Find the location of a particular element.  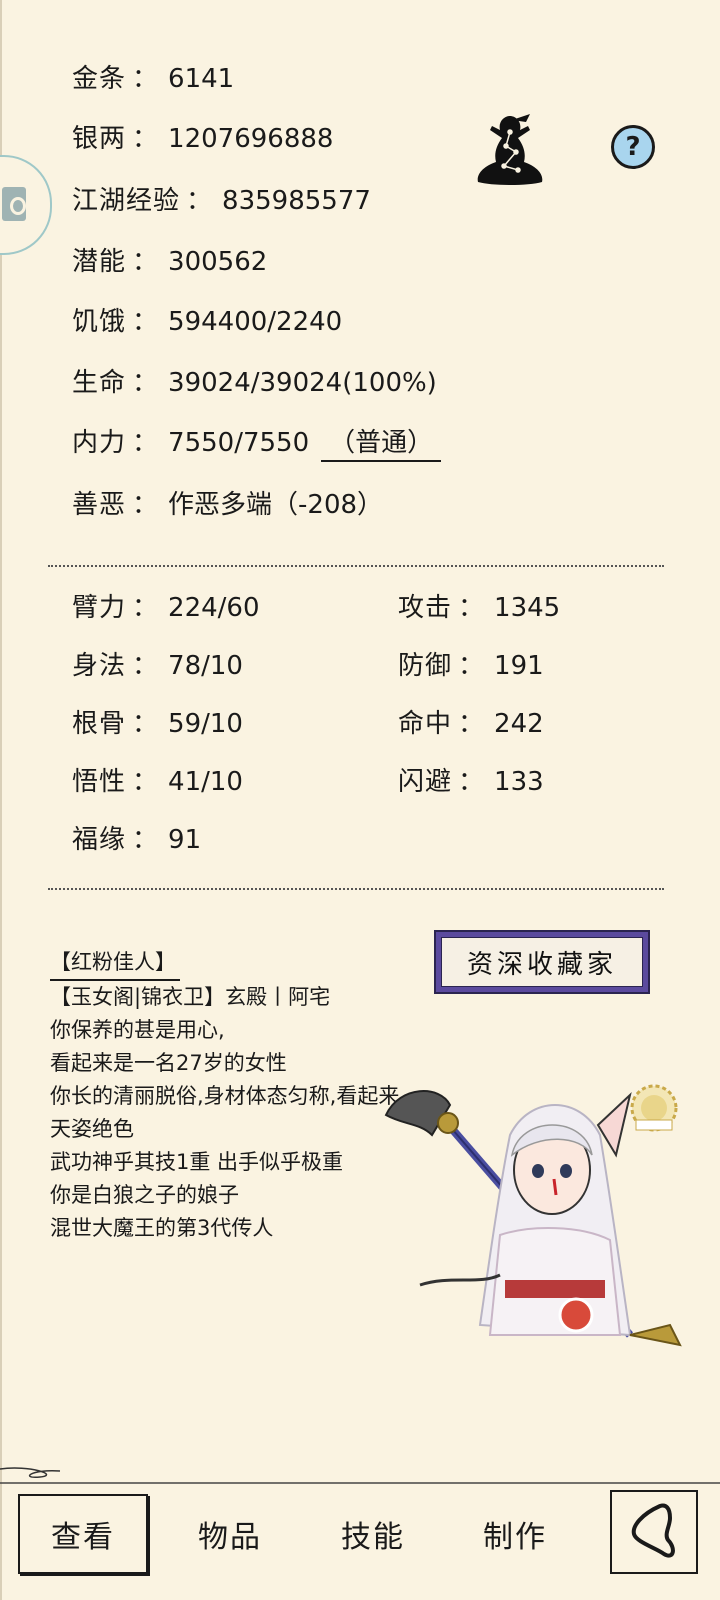

tab-view: 查看 is located at coordinates (83, 1534).